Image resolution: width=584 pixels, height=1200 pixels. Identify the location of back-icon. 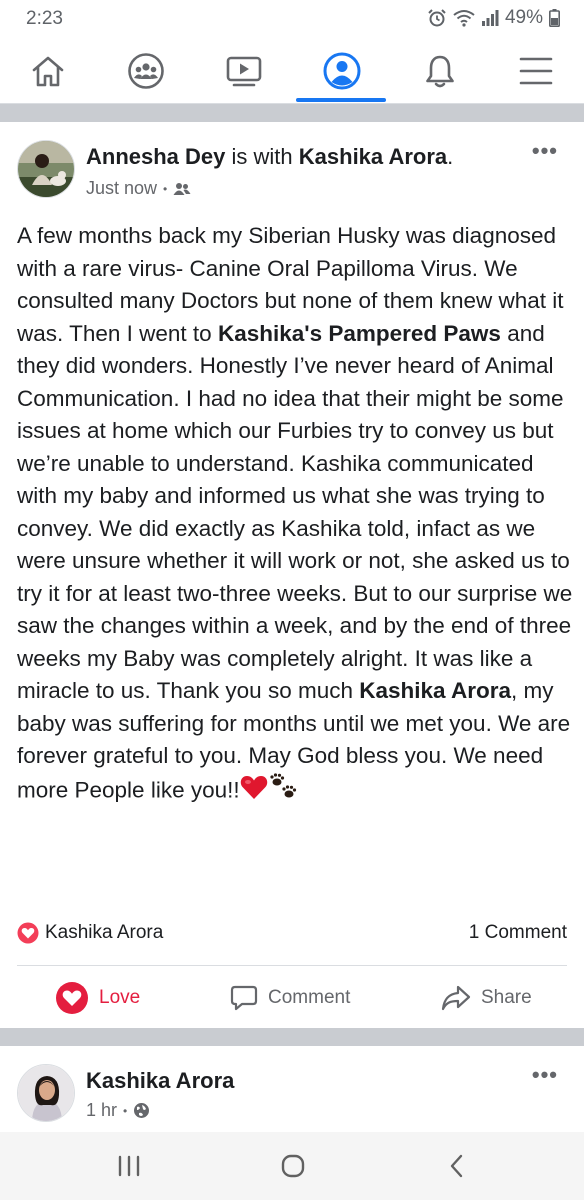
(456, 1166).